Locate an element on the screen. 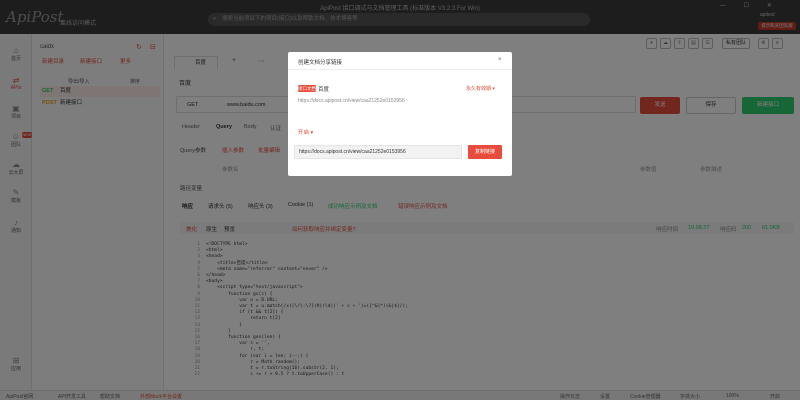  doc-type-tag: 接口文档 is located at coordinates (307, 88).